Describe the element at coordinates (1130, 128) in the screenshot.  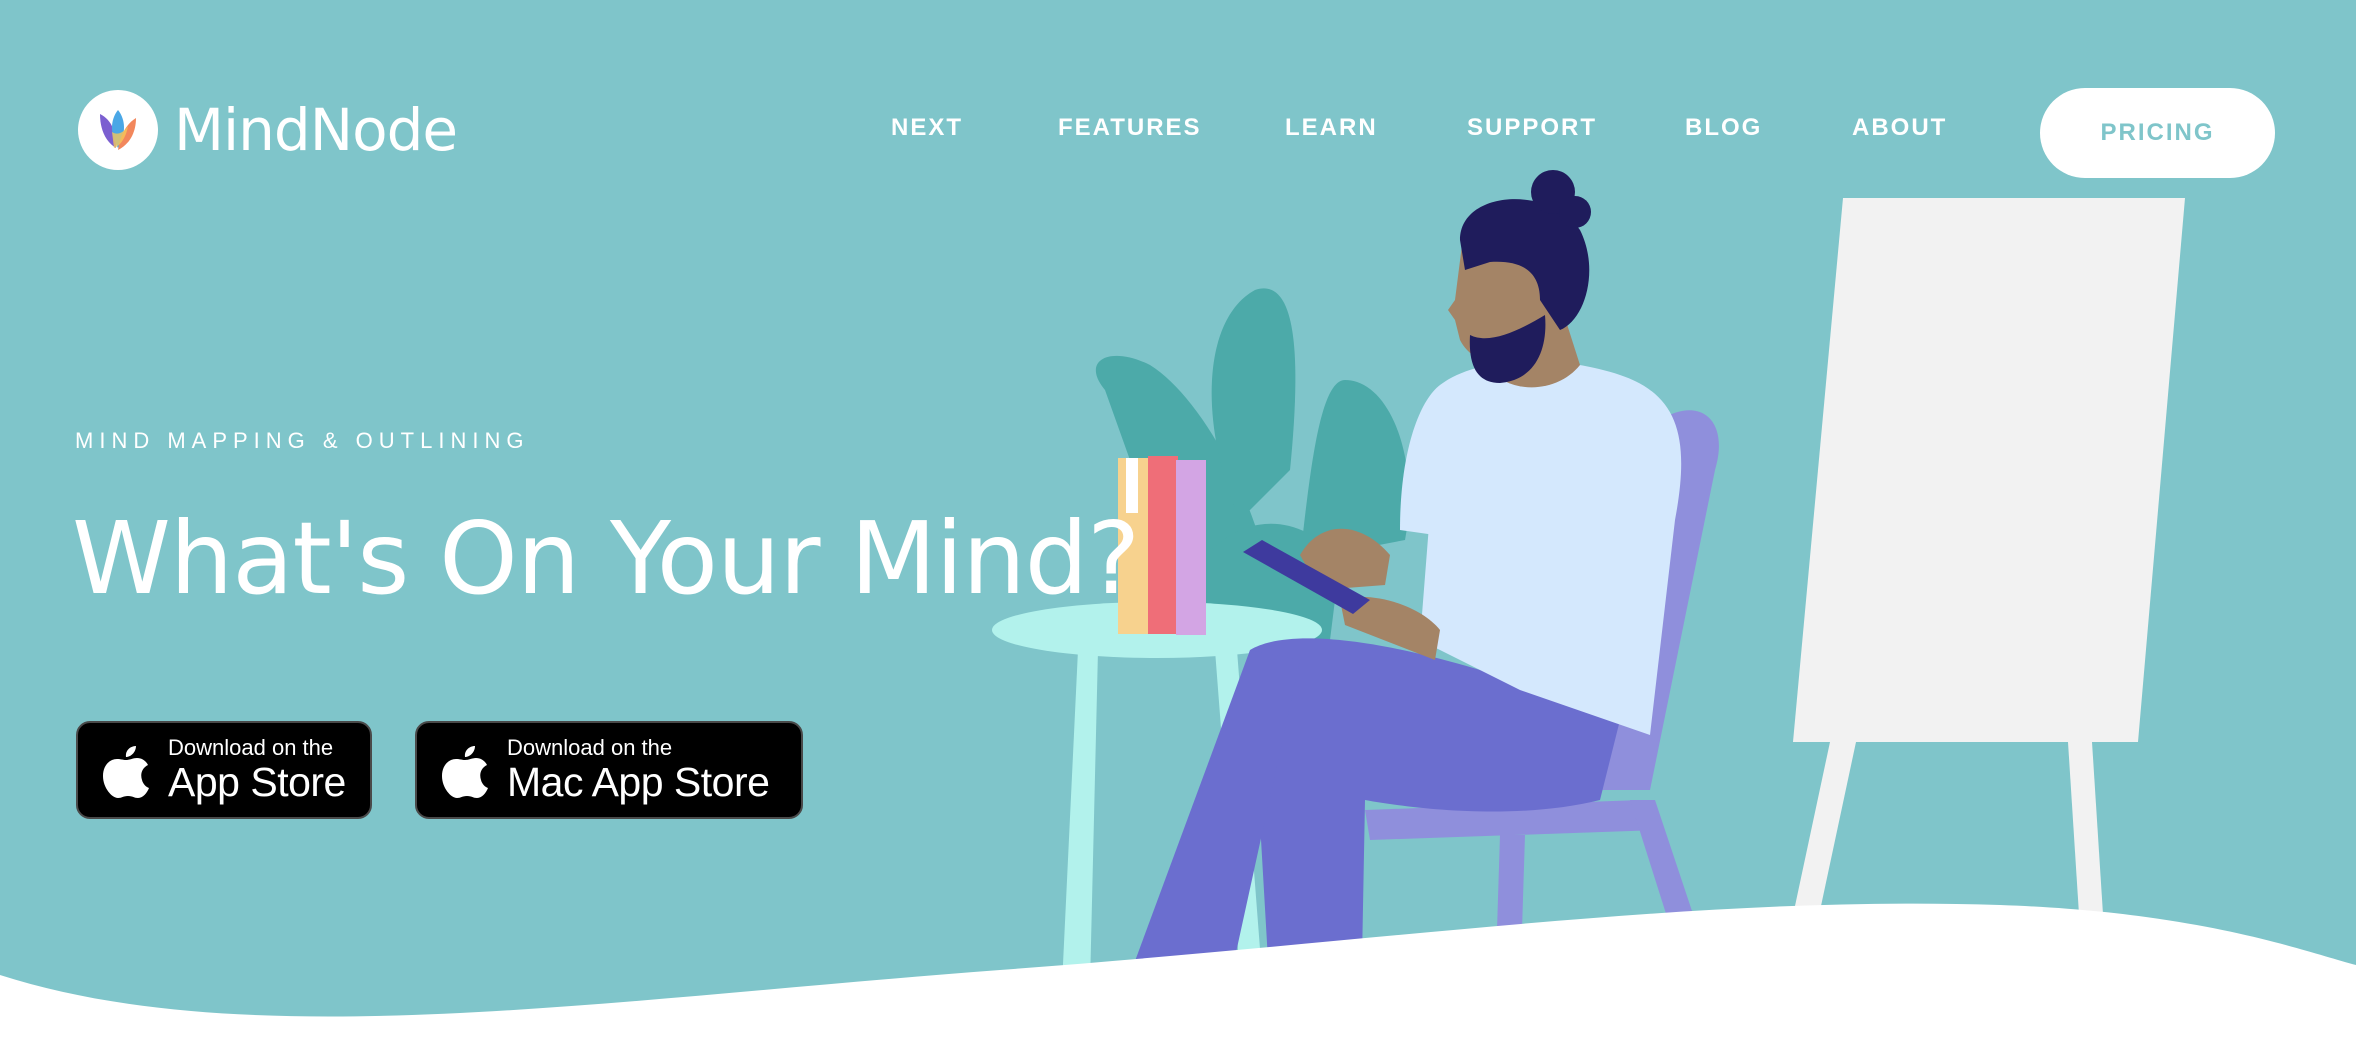
I see `nav-item-features: FEATURES` at that location.